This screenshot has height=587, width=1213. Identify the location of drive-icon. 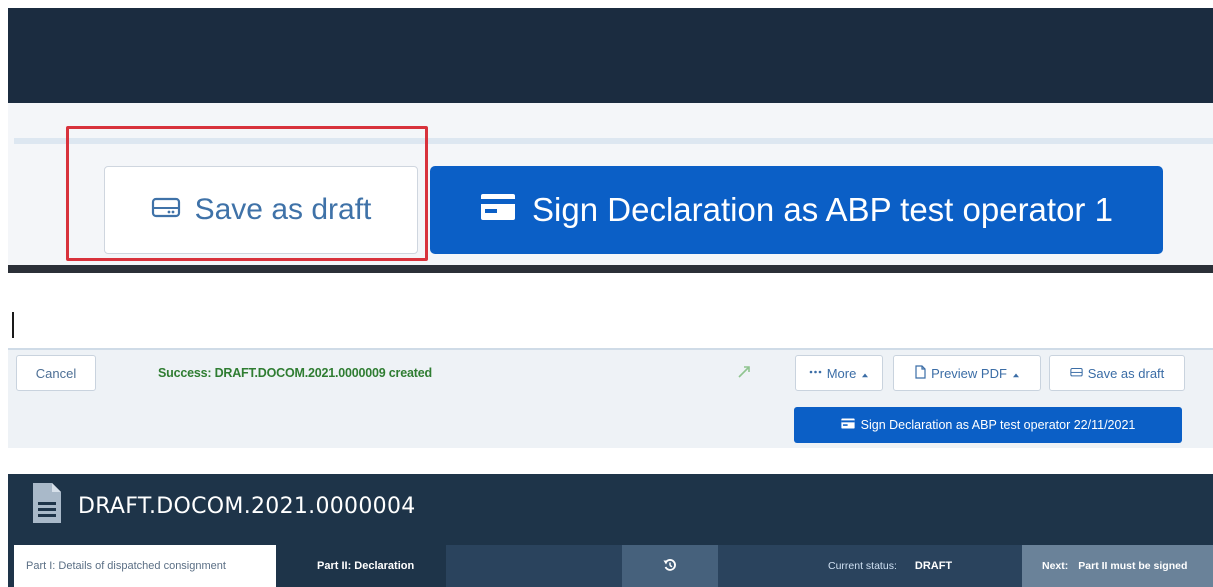
(1076, 373).